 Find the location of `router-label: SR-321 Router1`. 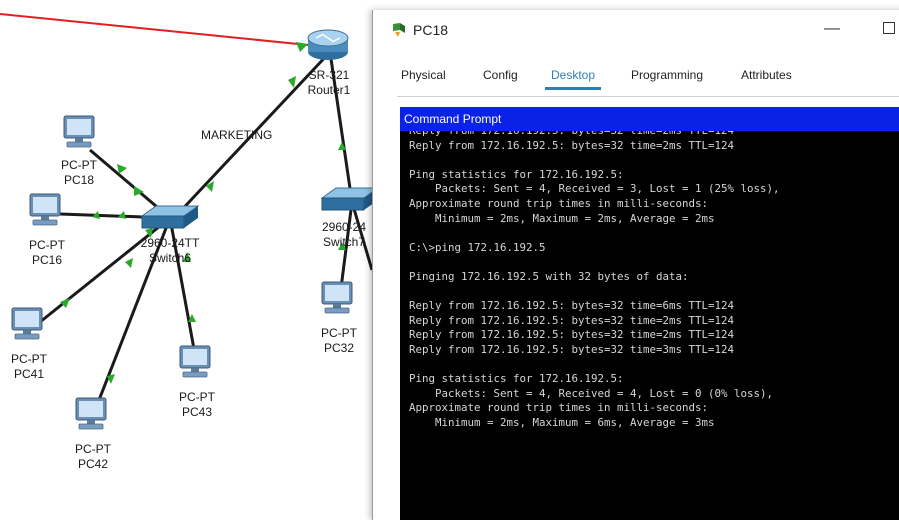

router-label: SR-321 Router1 is located at coordinates (329, 83).